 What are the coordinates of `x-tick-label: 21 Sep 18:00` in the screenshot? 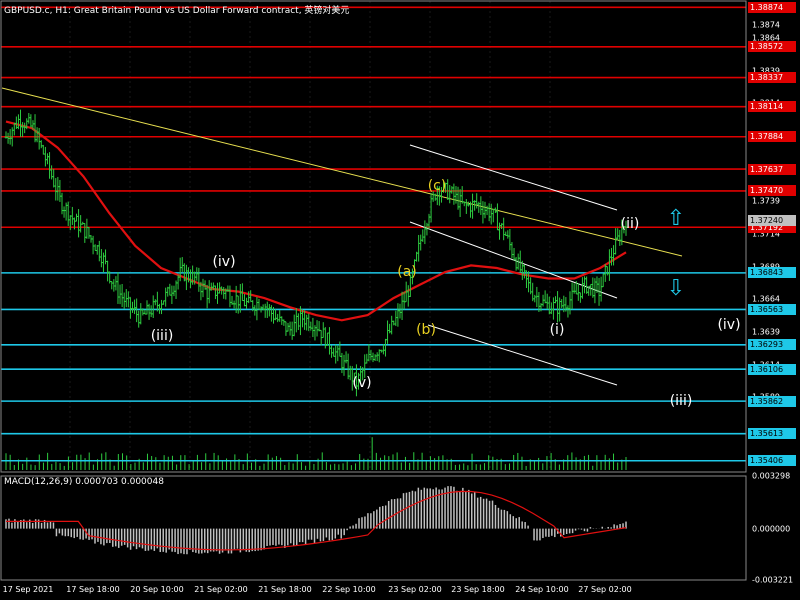 It's located at (285, 589).